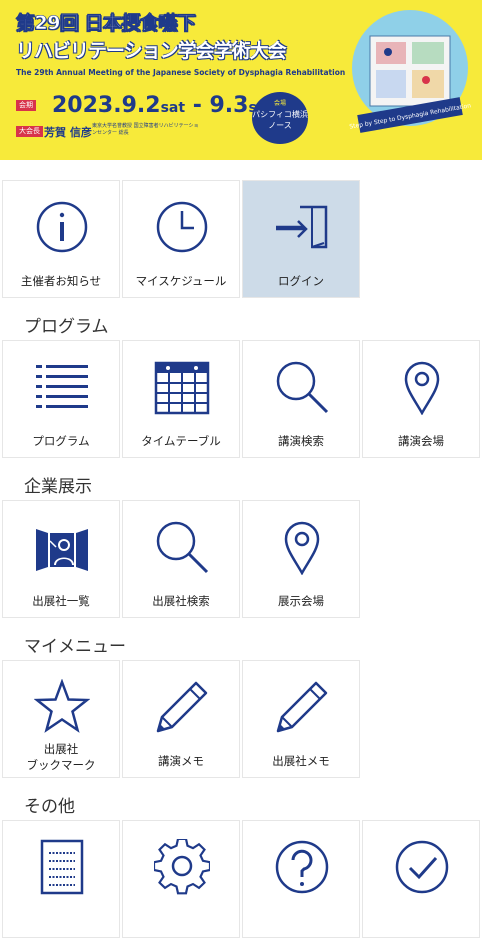  What do you see at coordinates (61, 757) in the screenshot?
I see `tile-label: 出展社 ブックマーク` at bounding box center [61, 757].